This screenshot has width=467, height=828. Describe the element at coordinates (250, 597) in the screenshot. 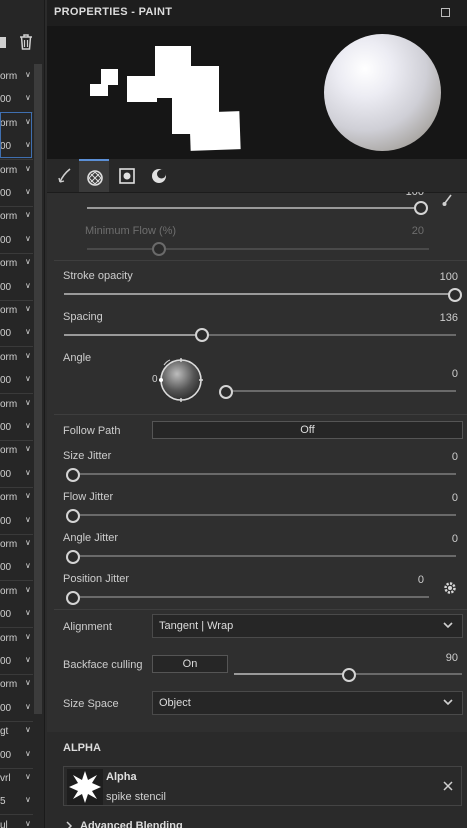

I see `position-jitter-track` at that location.